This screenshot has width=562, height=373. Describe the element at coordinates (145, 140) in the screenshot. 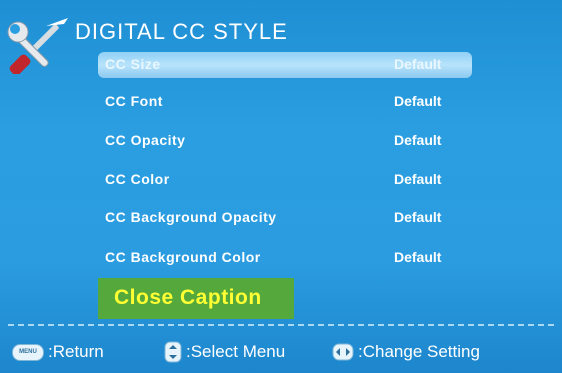

I see `menu-item-label: CC Opacity` at that location.